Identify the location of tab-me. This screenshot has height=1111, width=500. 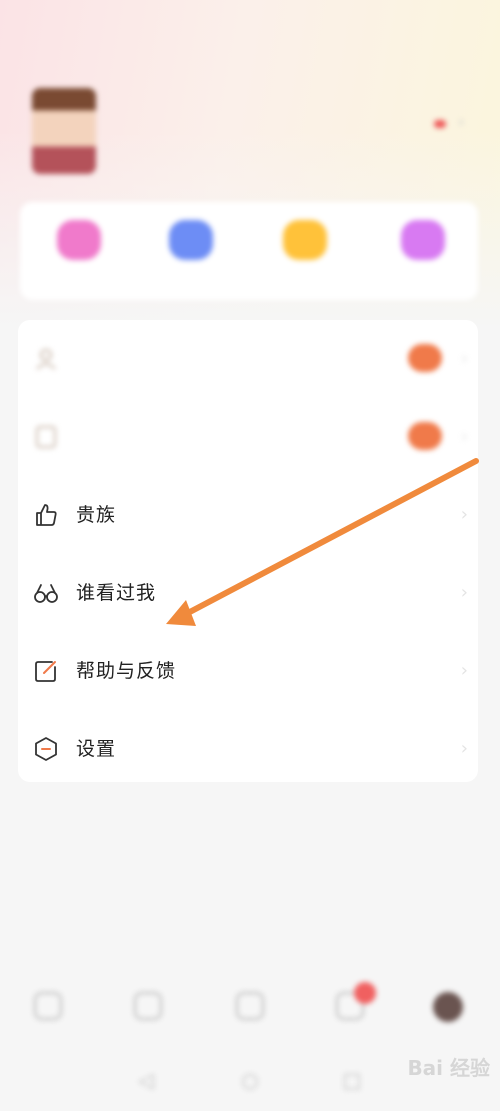
(448, 1009).